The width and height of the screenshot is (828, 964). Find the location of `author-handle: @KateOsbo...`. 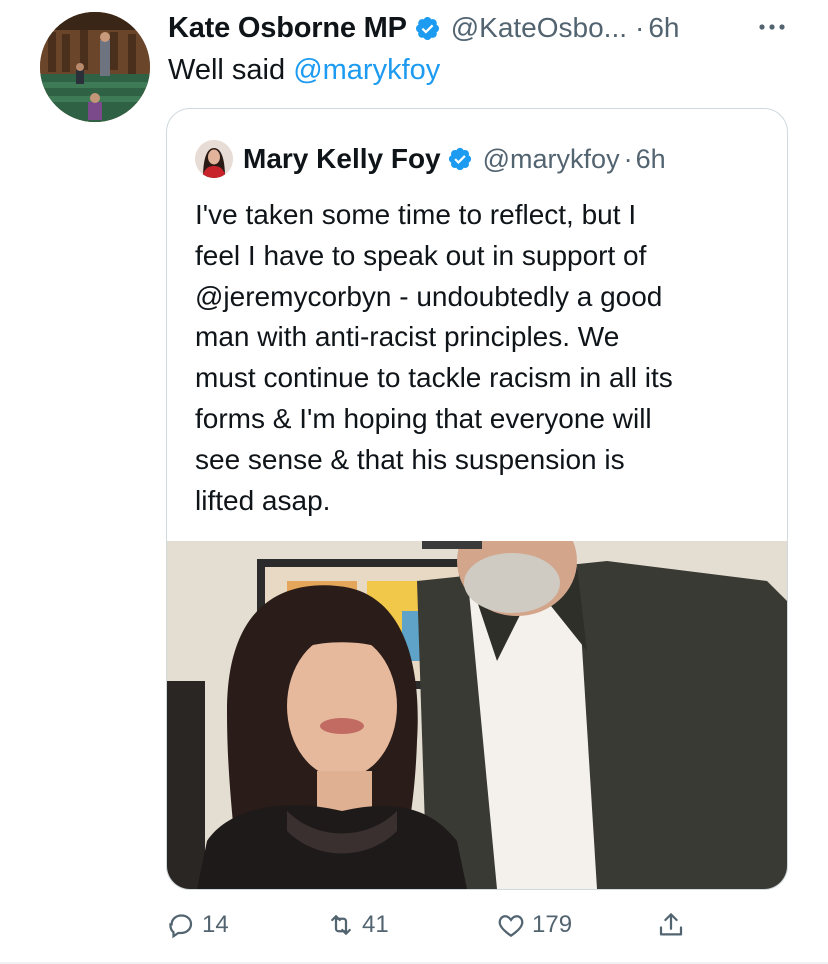

author-handle: @KateOsbo... is located at coordinates (539, 28).